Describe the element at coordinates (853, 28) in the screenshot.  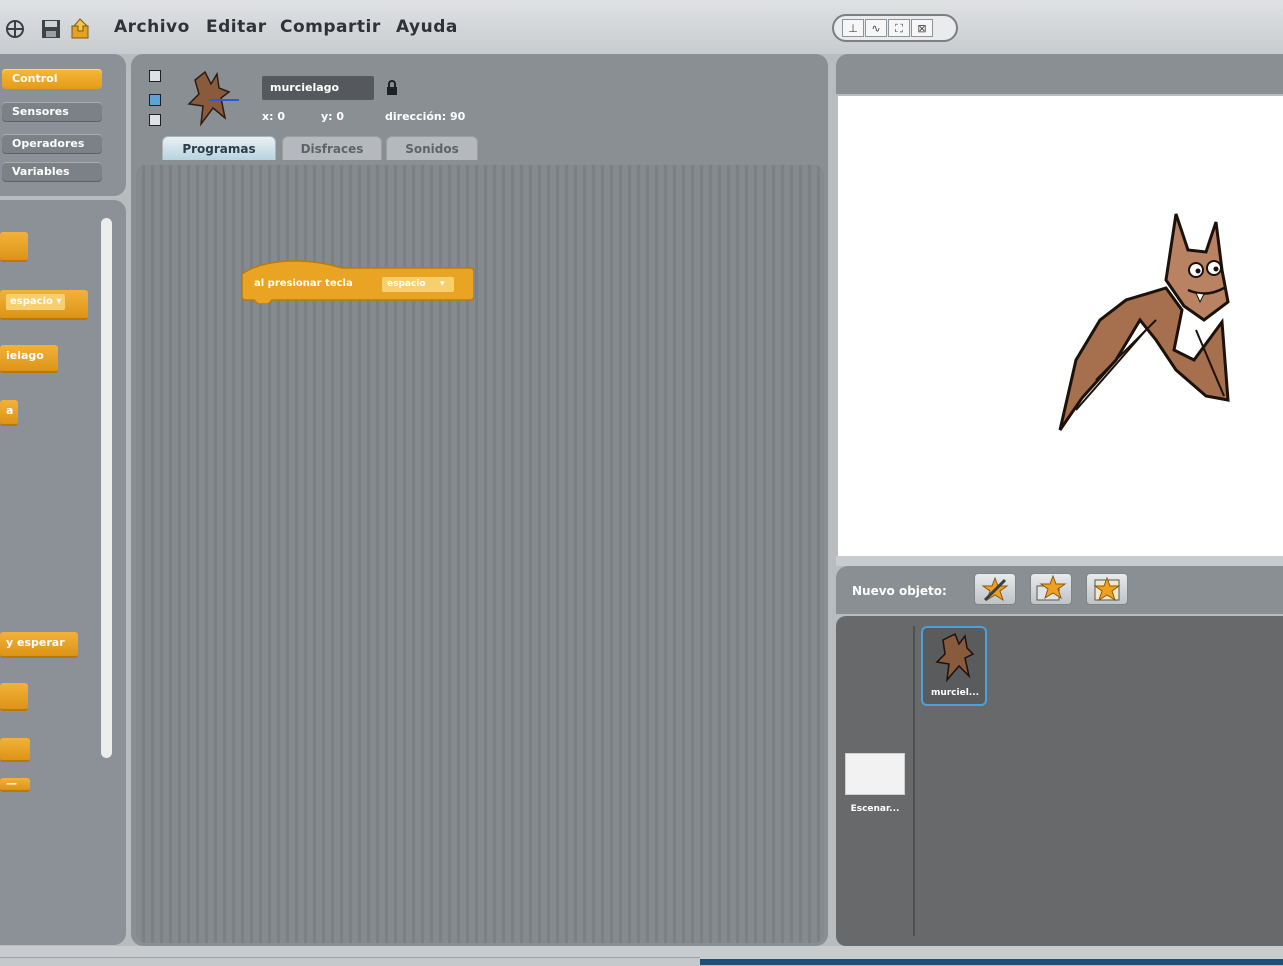
I see `small-stage-button: ⊥` at that location.